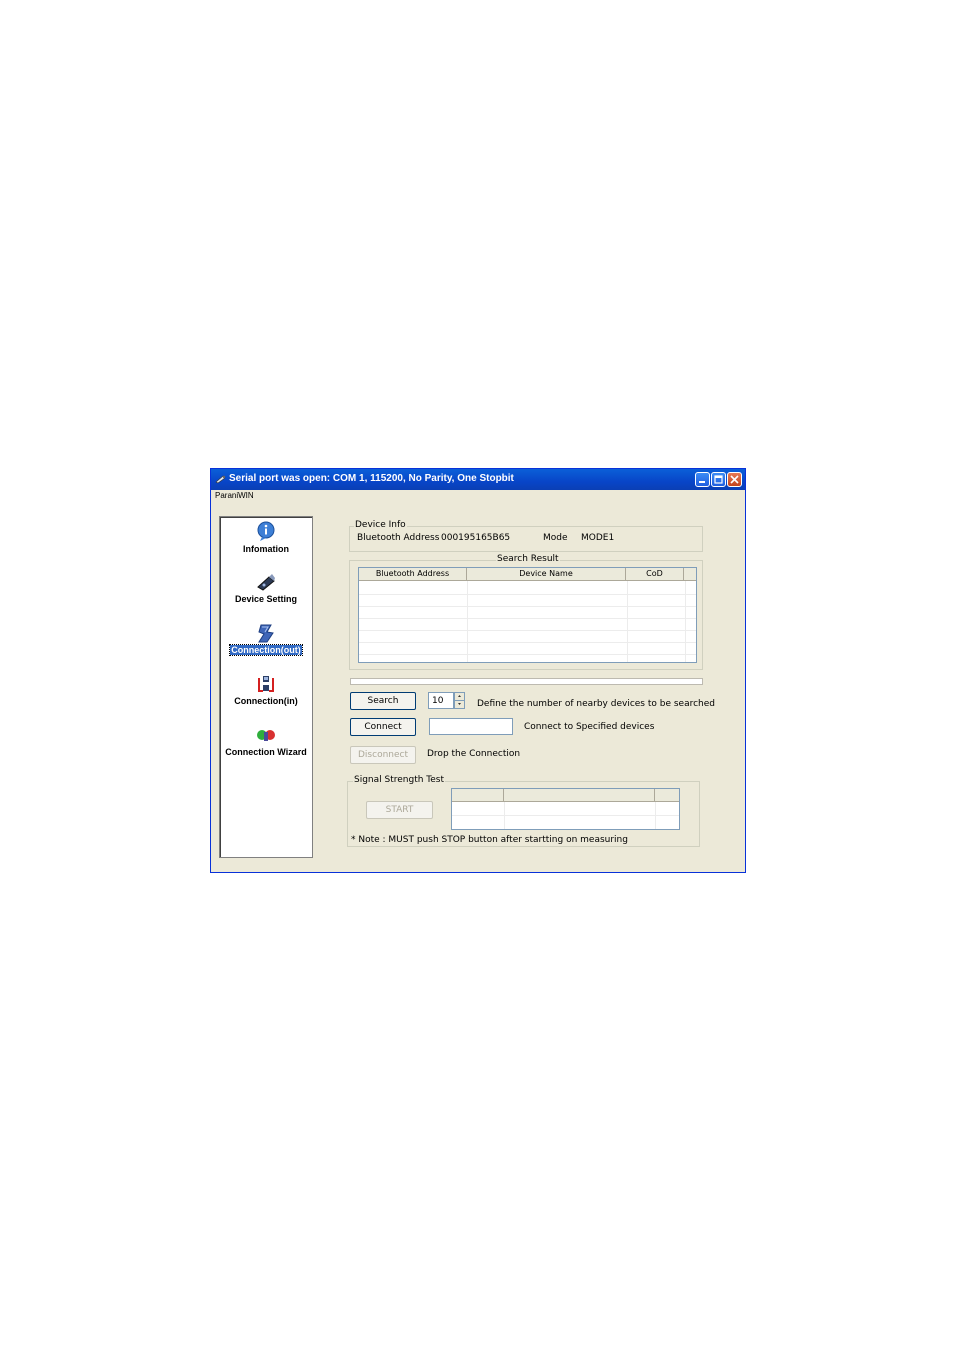 Image resolution: width=954 pixels, height=1350 pixels. What do you see at coordinates (565, 809) in the screenshot?
I see `signal-strength-table` at bounding box center [565, 809].